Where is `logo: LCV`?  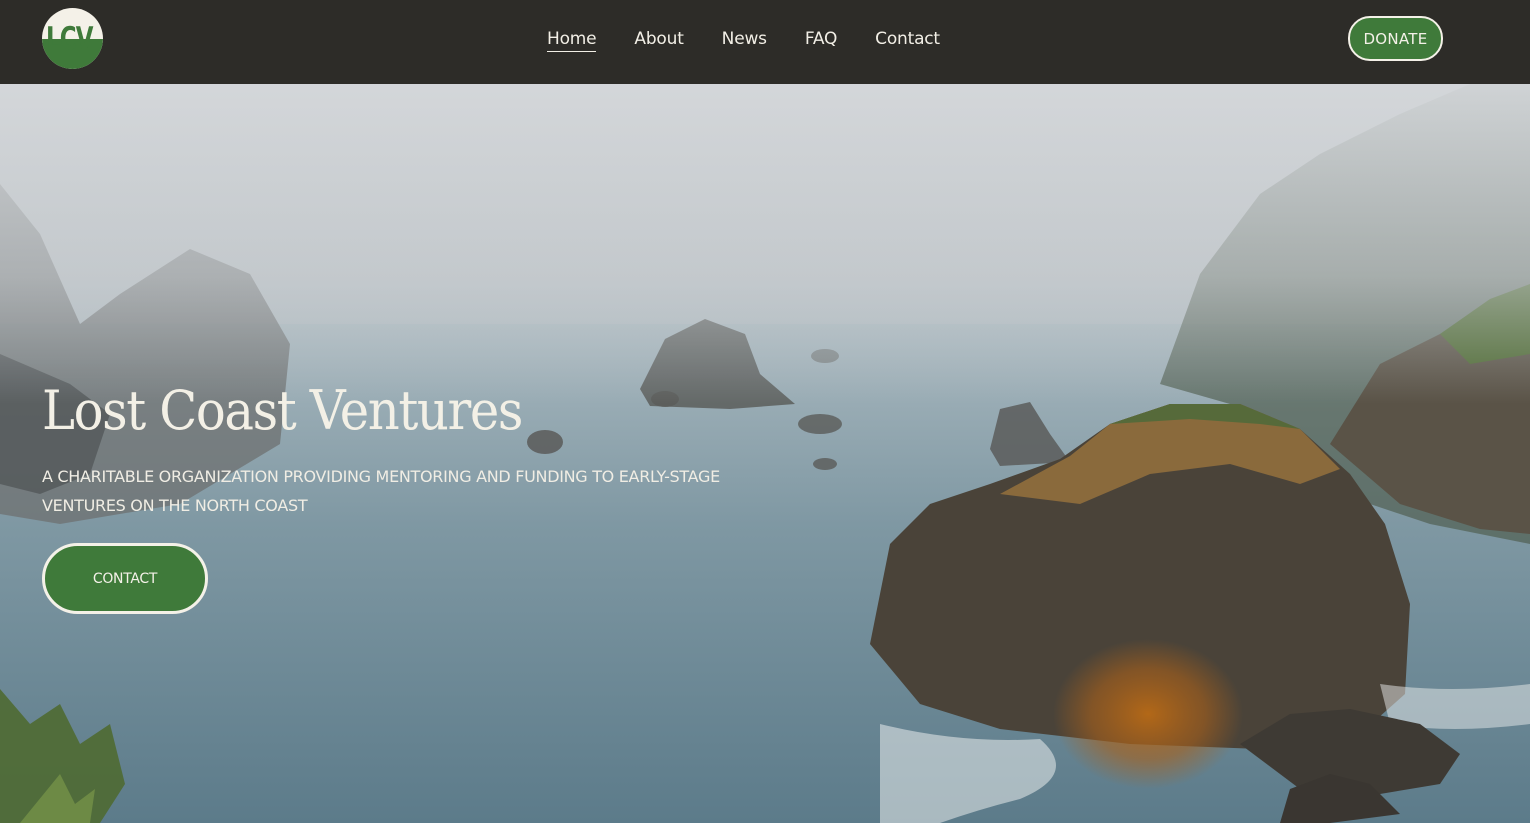 logo: LCV is located at coordinates (72, 38).